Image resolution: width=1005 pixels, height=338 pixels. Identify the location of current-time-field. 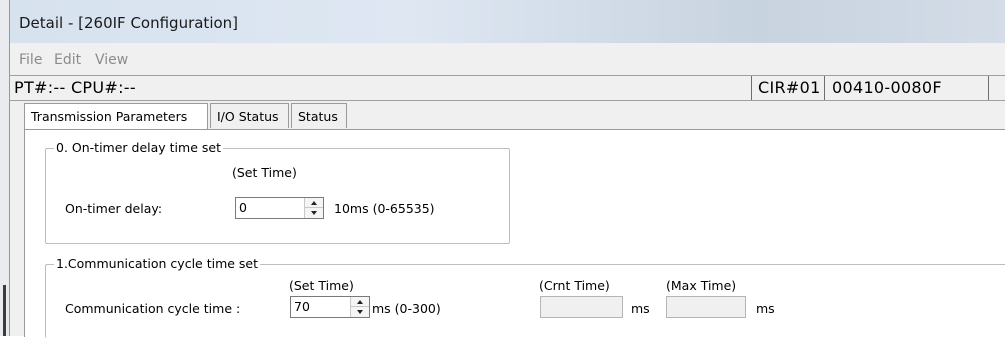
(581, 307).